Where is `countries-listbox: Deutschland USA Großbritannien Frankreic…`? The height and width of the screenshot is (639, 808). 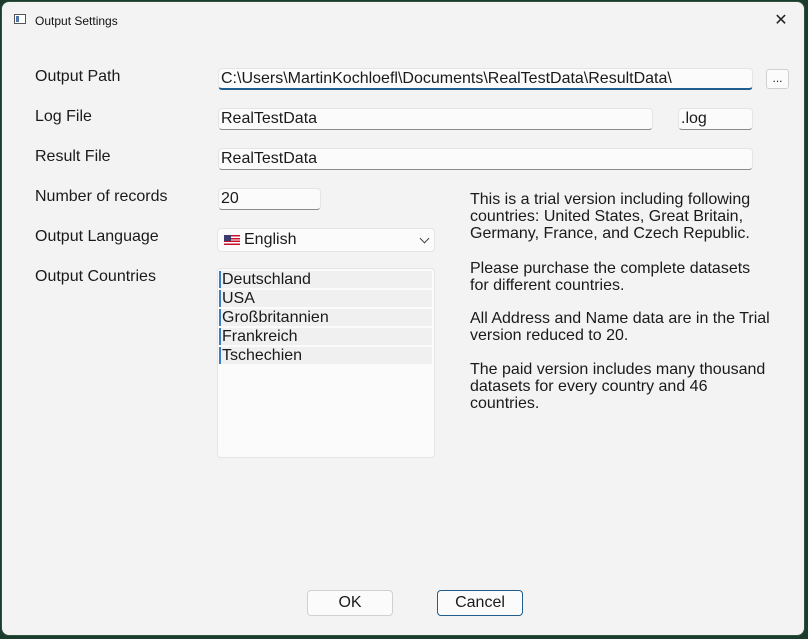 countries-listbox: Deutschland USA Großbritannien Frankreic… is located at coordinates (326, 363).